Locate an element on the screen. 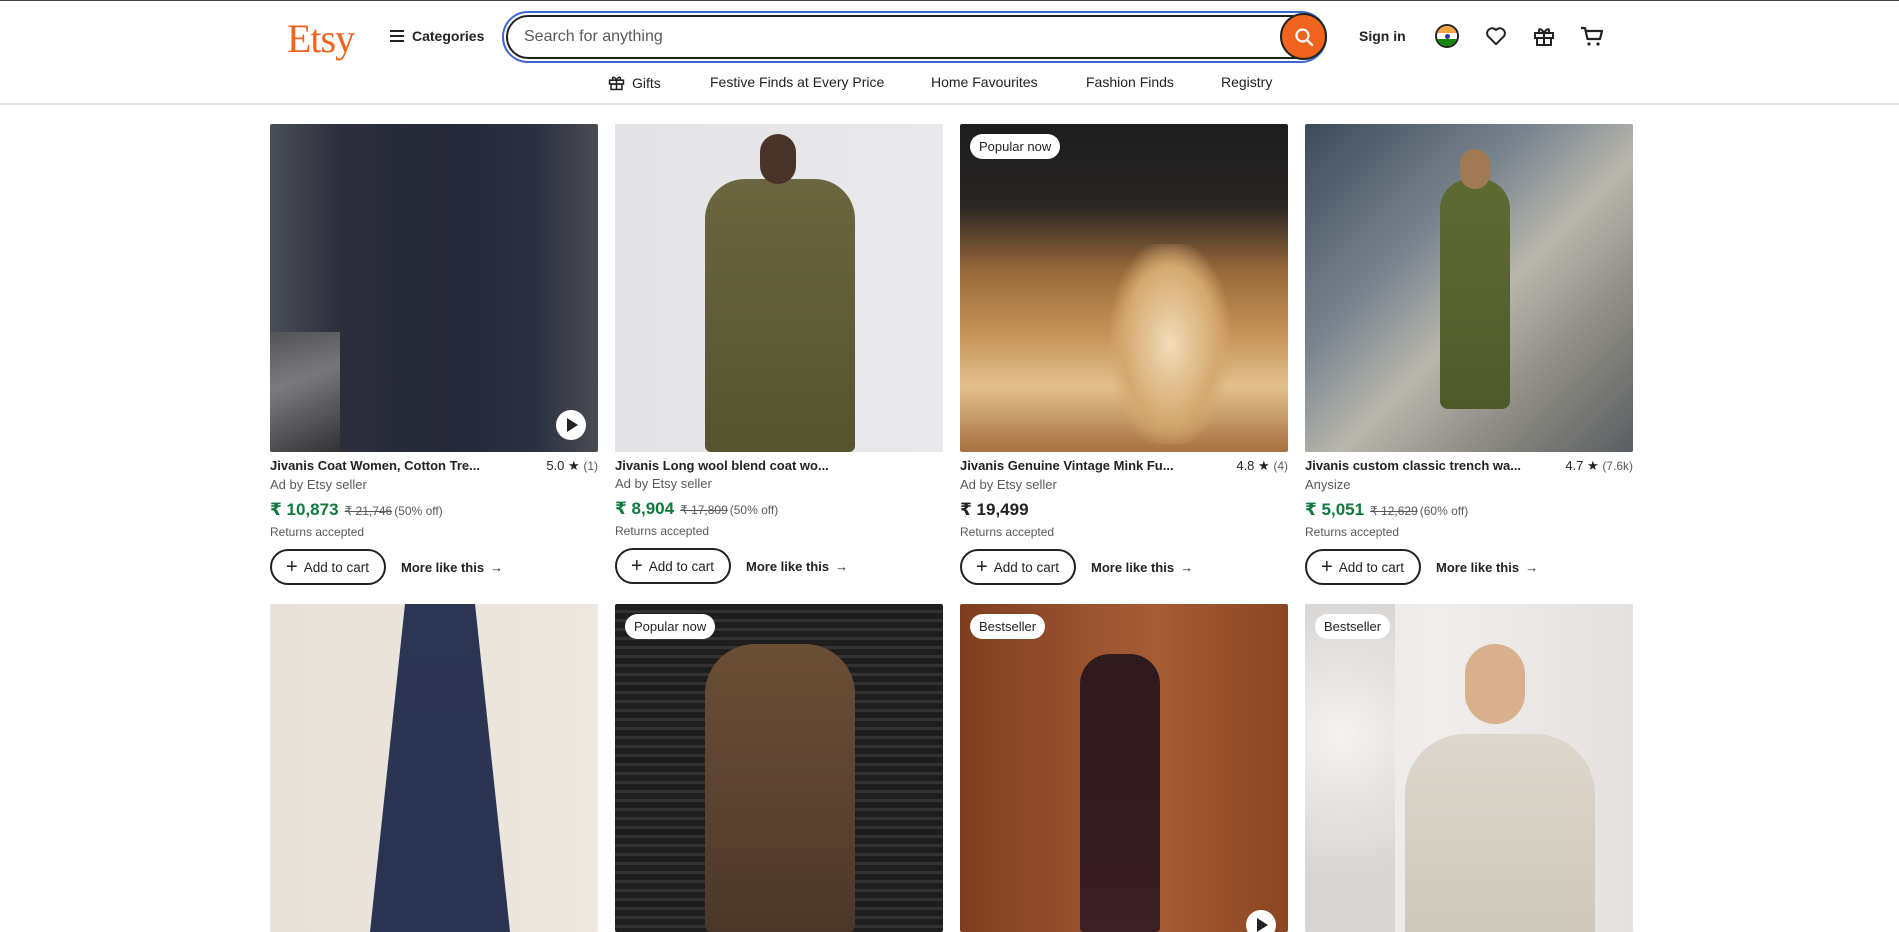  favorites-button is located at coordinates (1496, 36).